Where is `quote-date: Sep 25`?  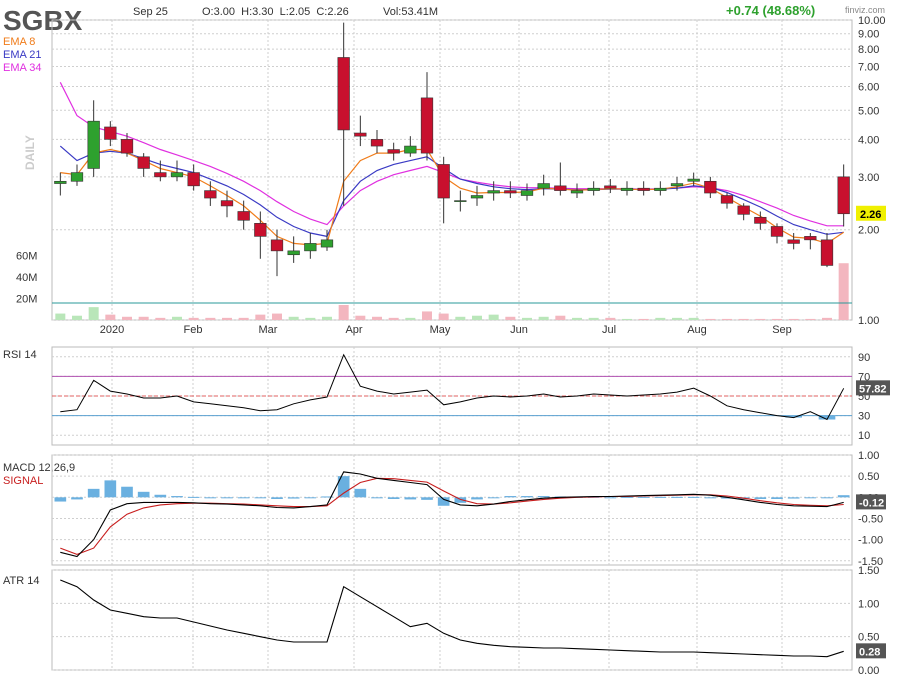 quote-date: Sep 25 is located at coordinates (150, 12).